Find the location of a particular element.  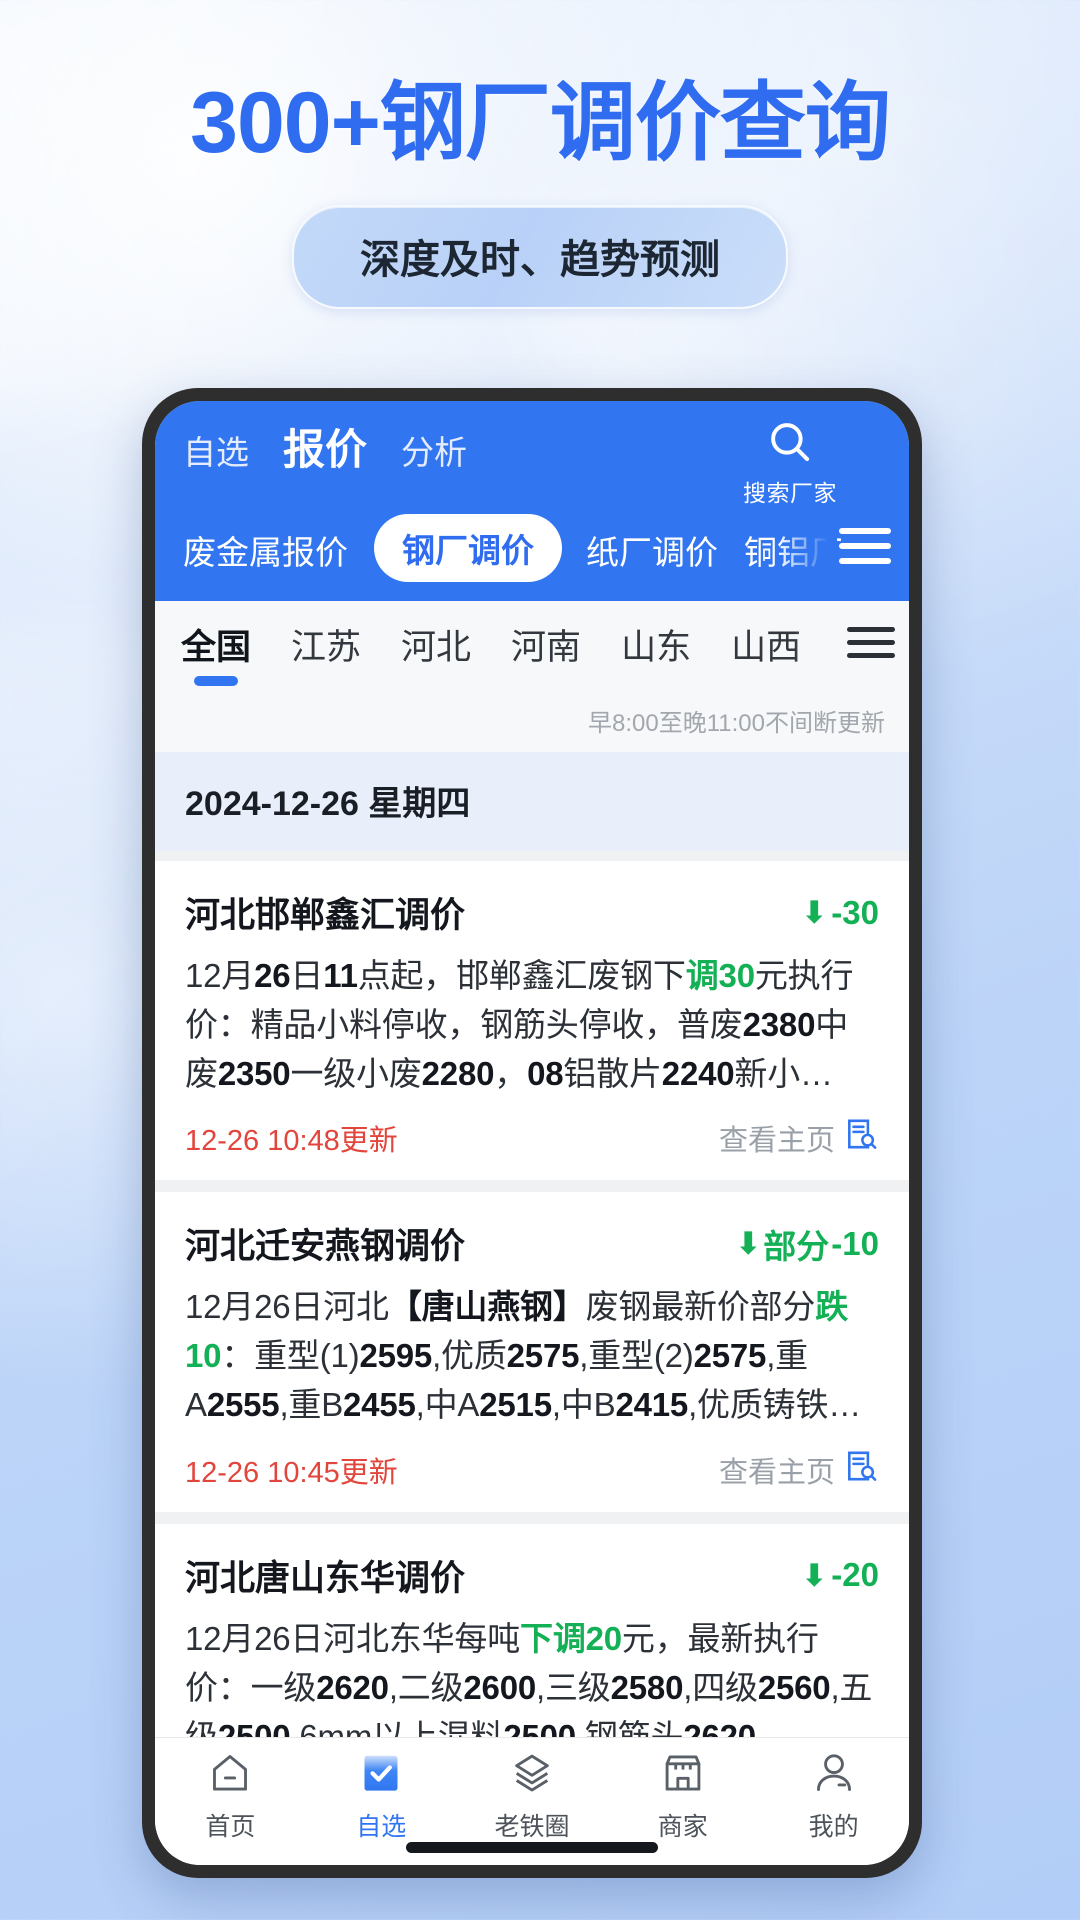

region-shandong: 山东 is located at coordinates (656, 644).